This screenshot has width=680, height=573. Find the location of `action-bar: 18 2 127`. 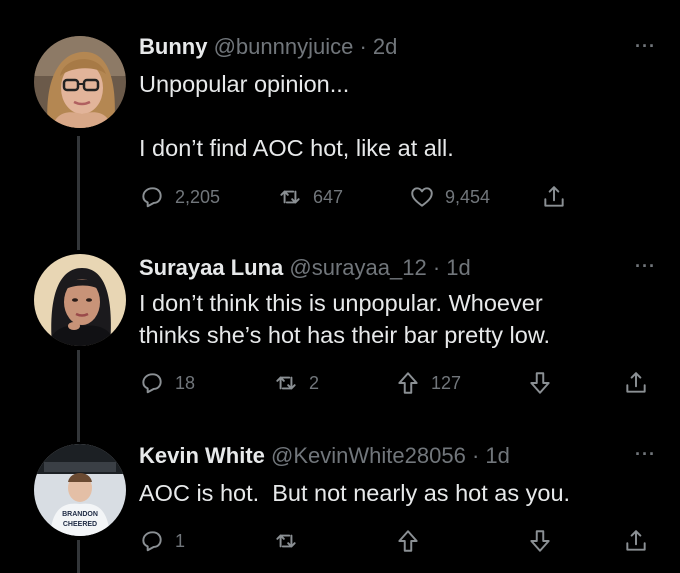

action-bar: 18 2 127 is located at coordinates (399, 383).